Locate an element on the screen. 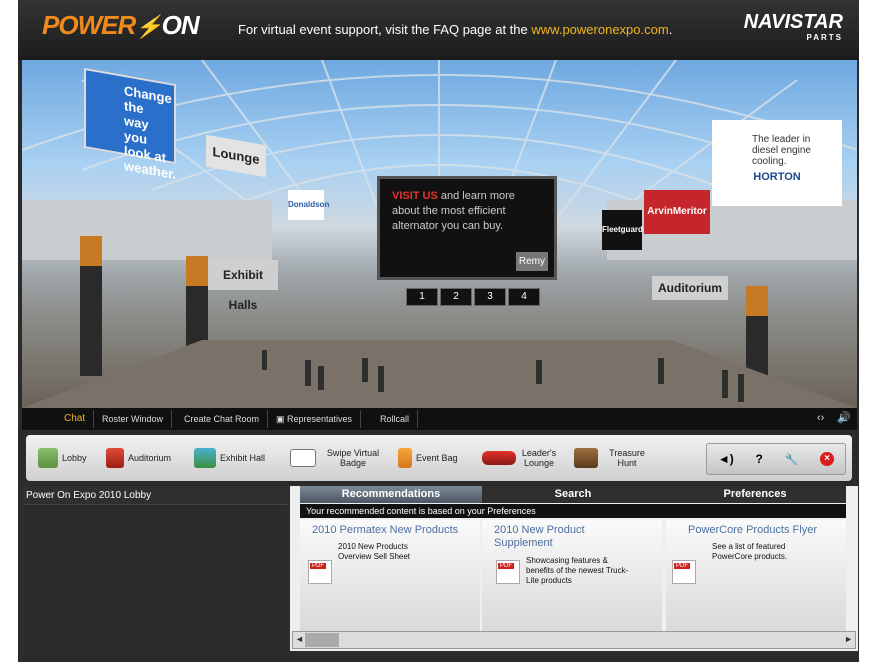  nav-exhibit-hall: Exhibit Hall is located at coordinates (229, 458).